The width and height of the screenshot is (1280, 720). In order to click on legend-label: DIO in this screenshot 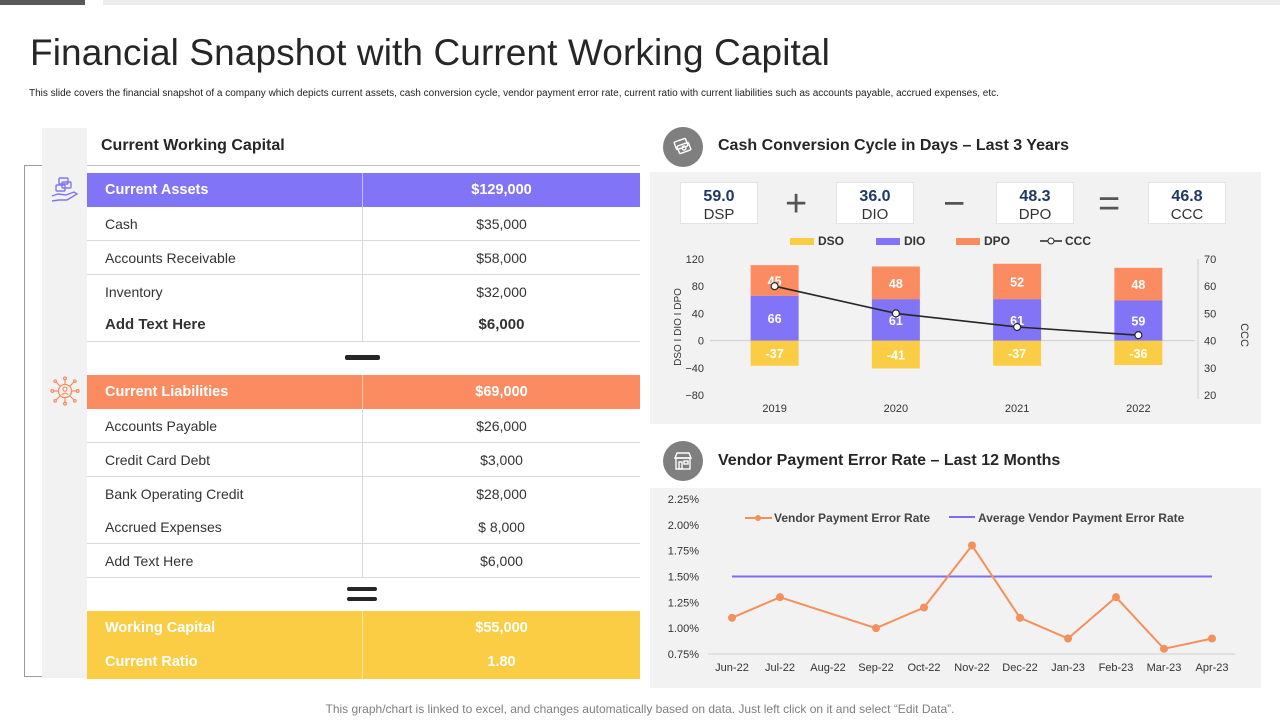, I will do `click(914, 241)`.